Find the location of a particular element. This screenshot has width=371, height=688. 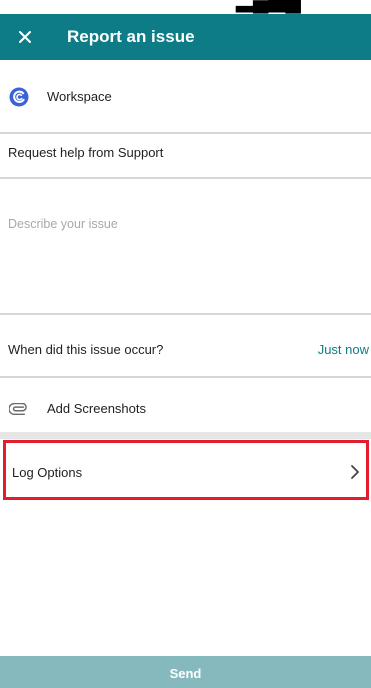

log-options-row: Log Options is located at coordinates (186, 470).